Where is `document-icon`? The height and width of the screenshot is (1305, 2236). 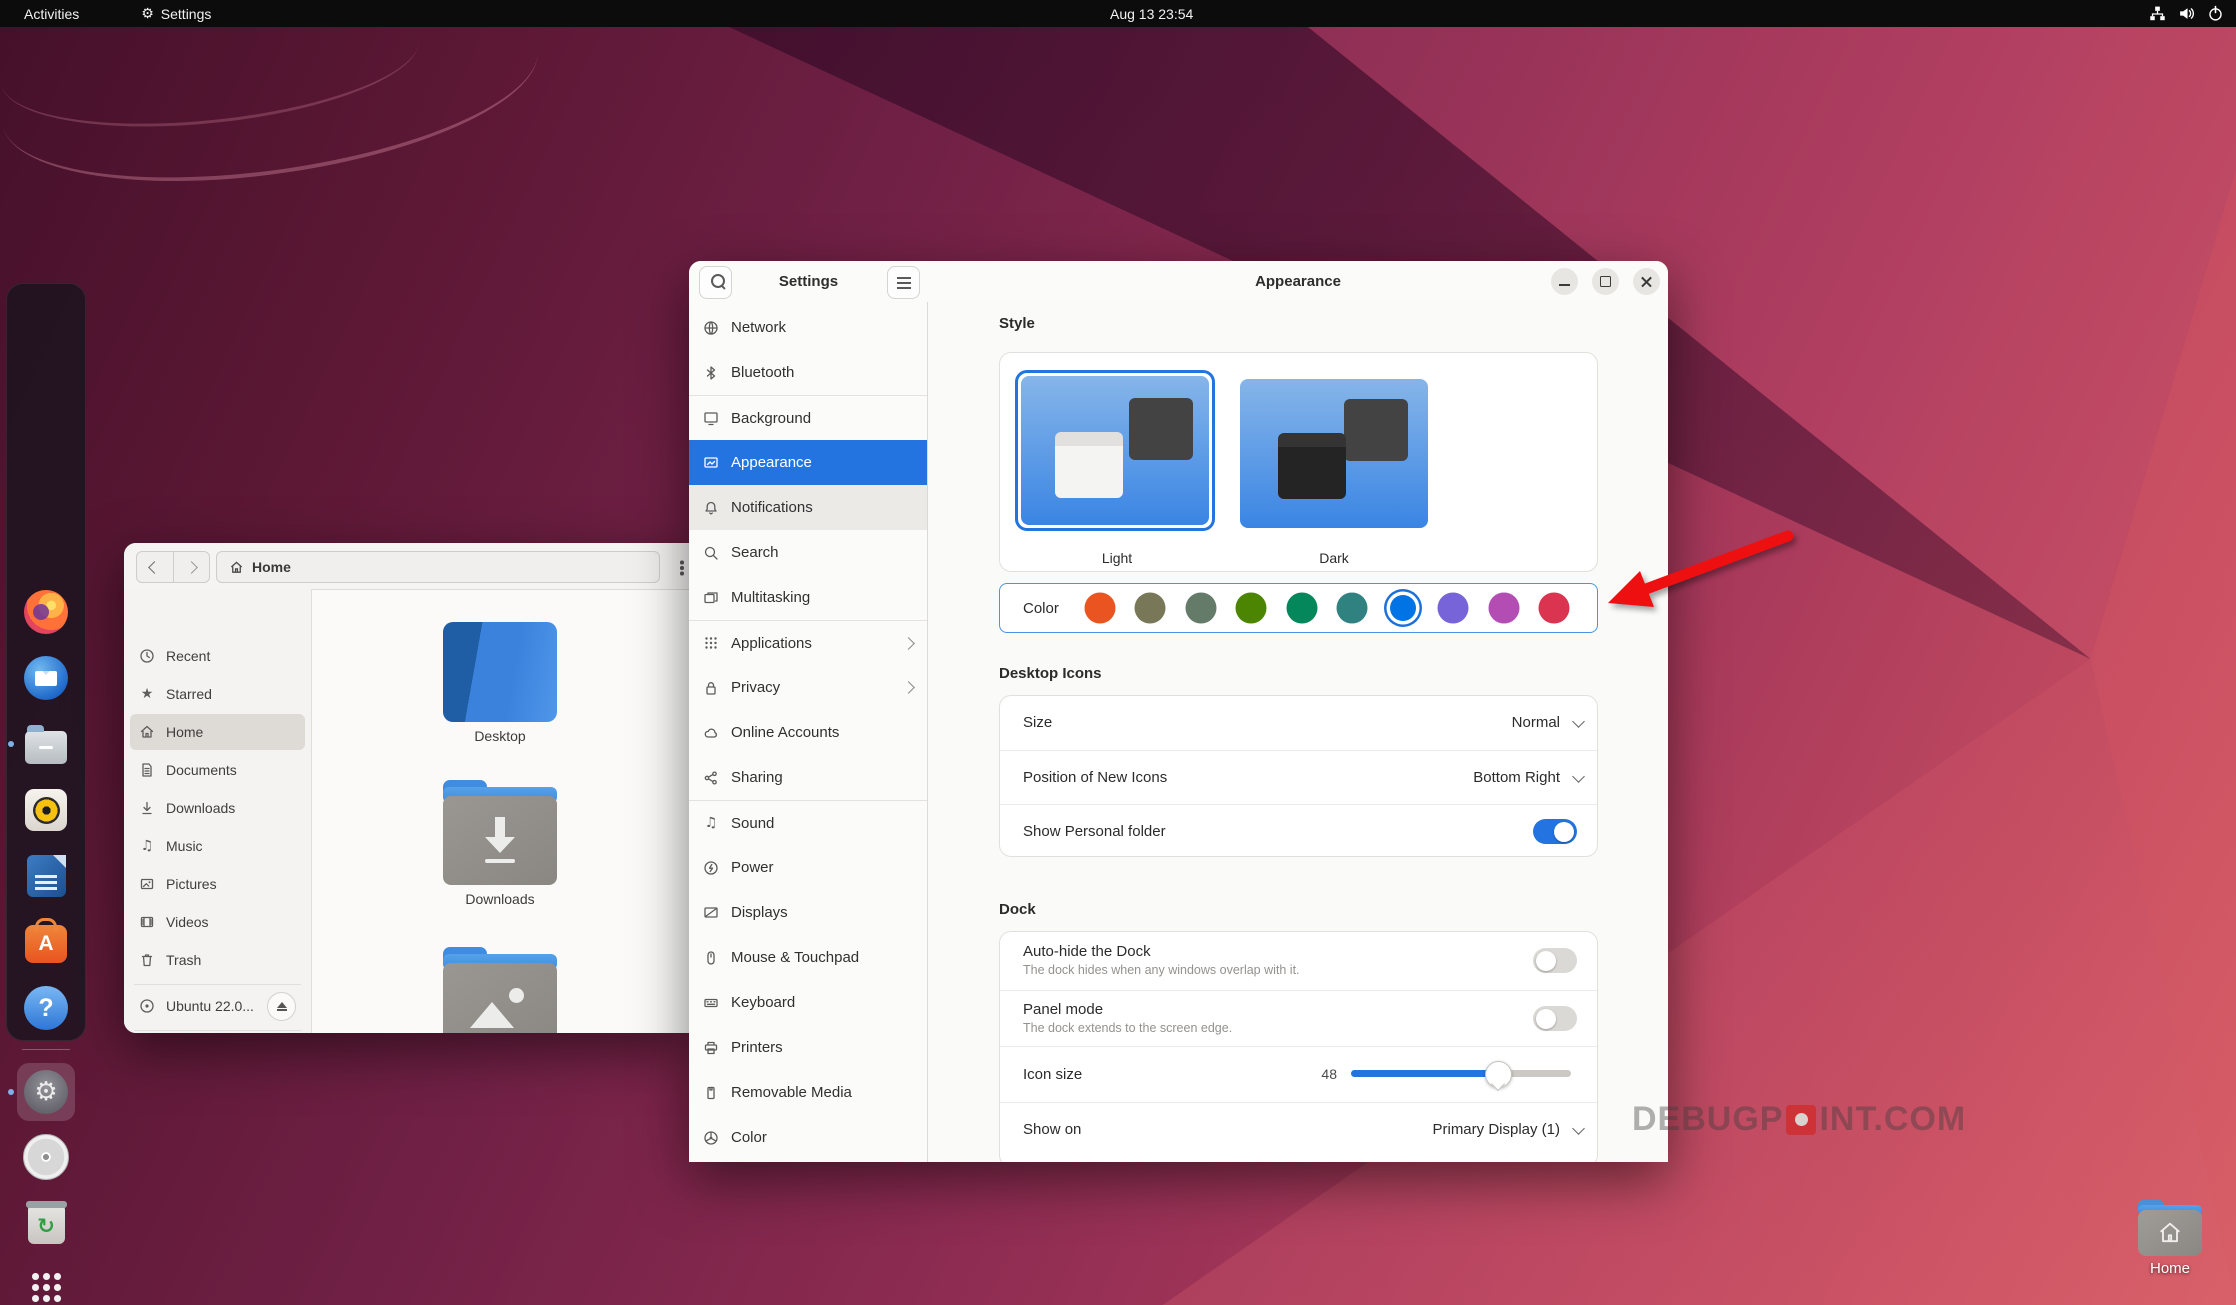
document-icon is located at coordinates (147, 770).